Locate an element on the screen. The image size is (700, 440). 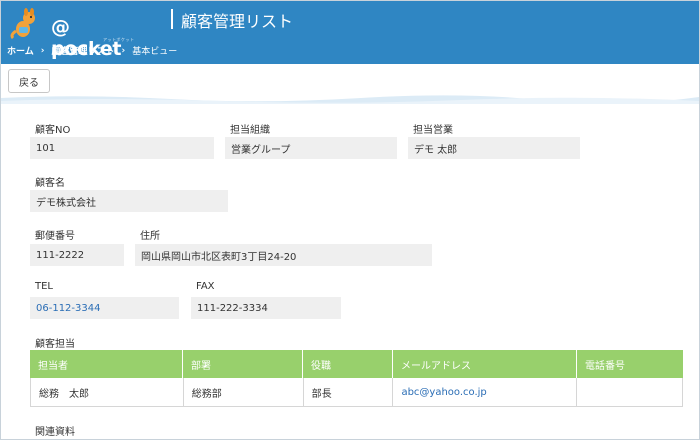
column-header-position: 役職 is located at coordinates (348, 364).